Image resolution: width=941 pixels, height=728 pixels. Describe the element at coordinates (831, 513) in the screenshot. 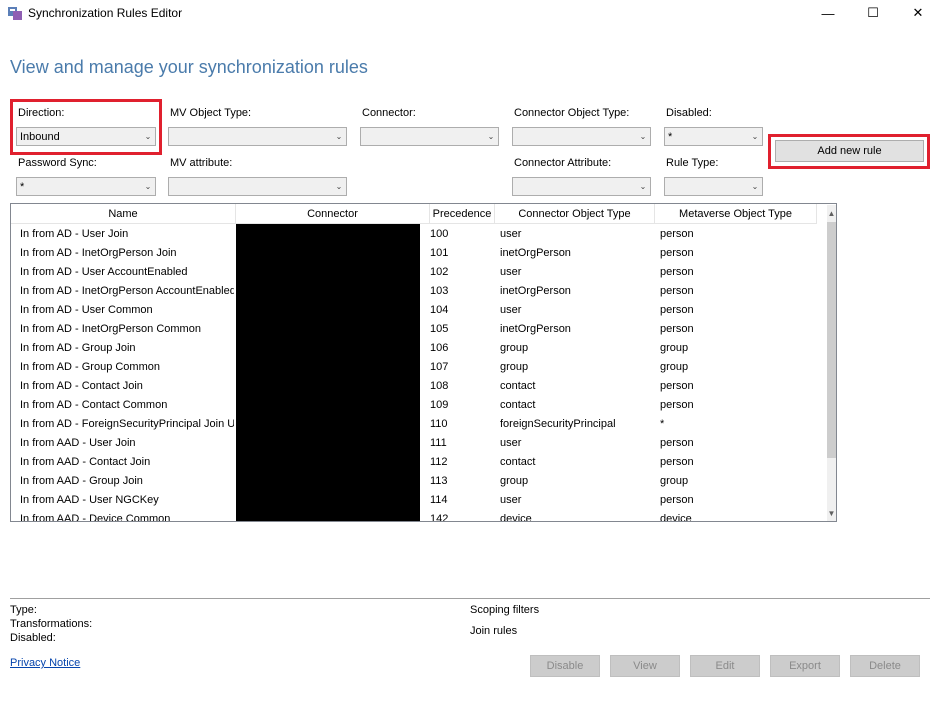

I see `scroll-down-icon: ▼` at that location.